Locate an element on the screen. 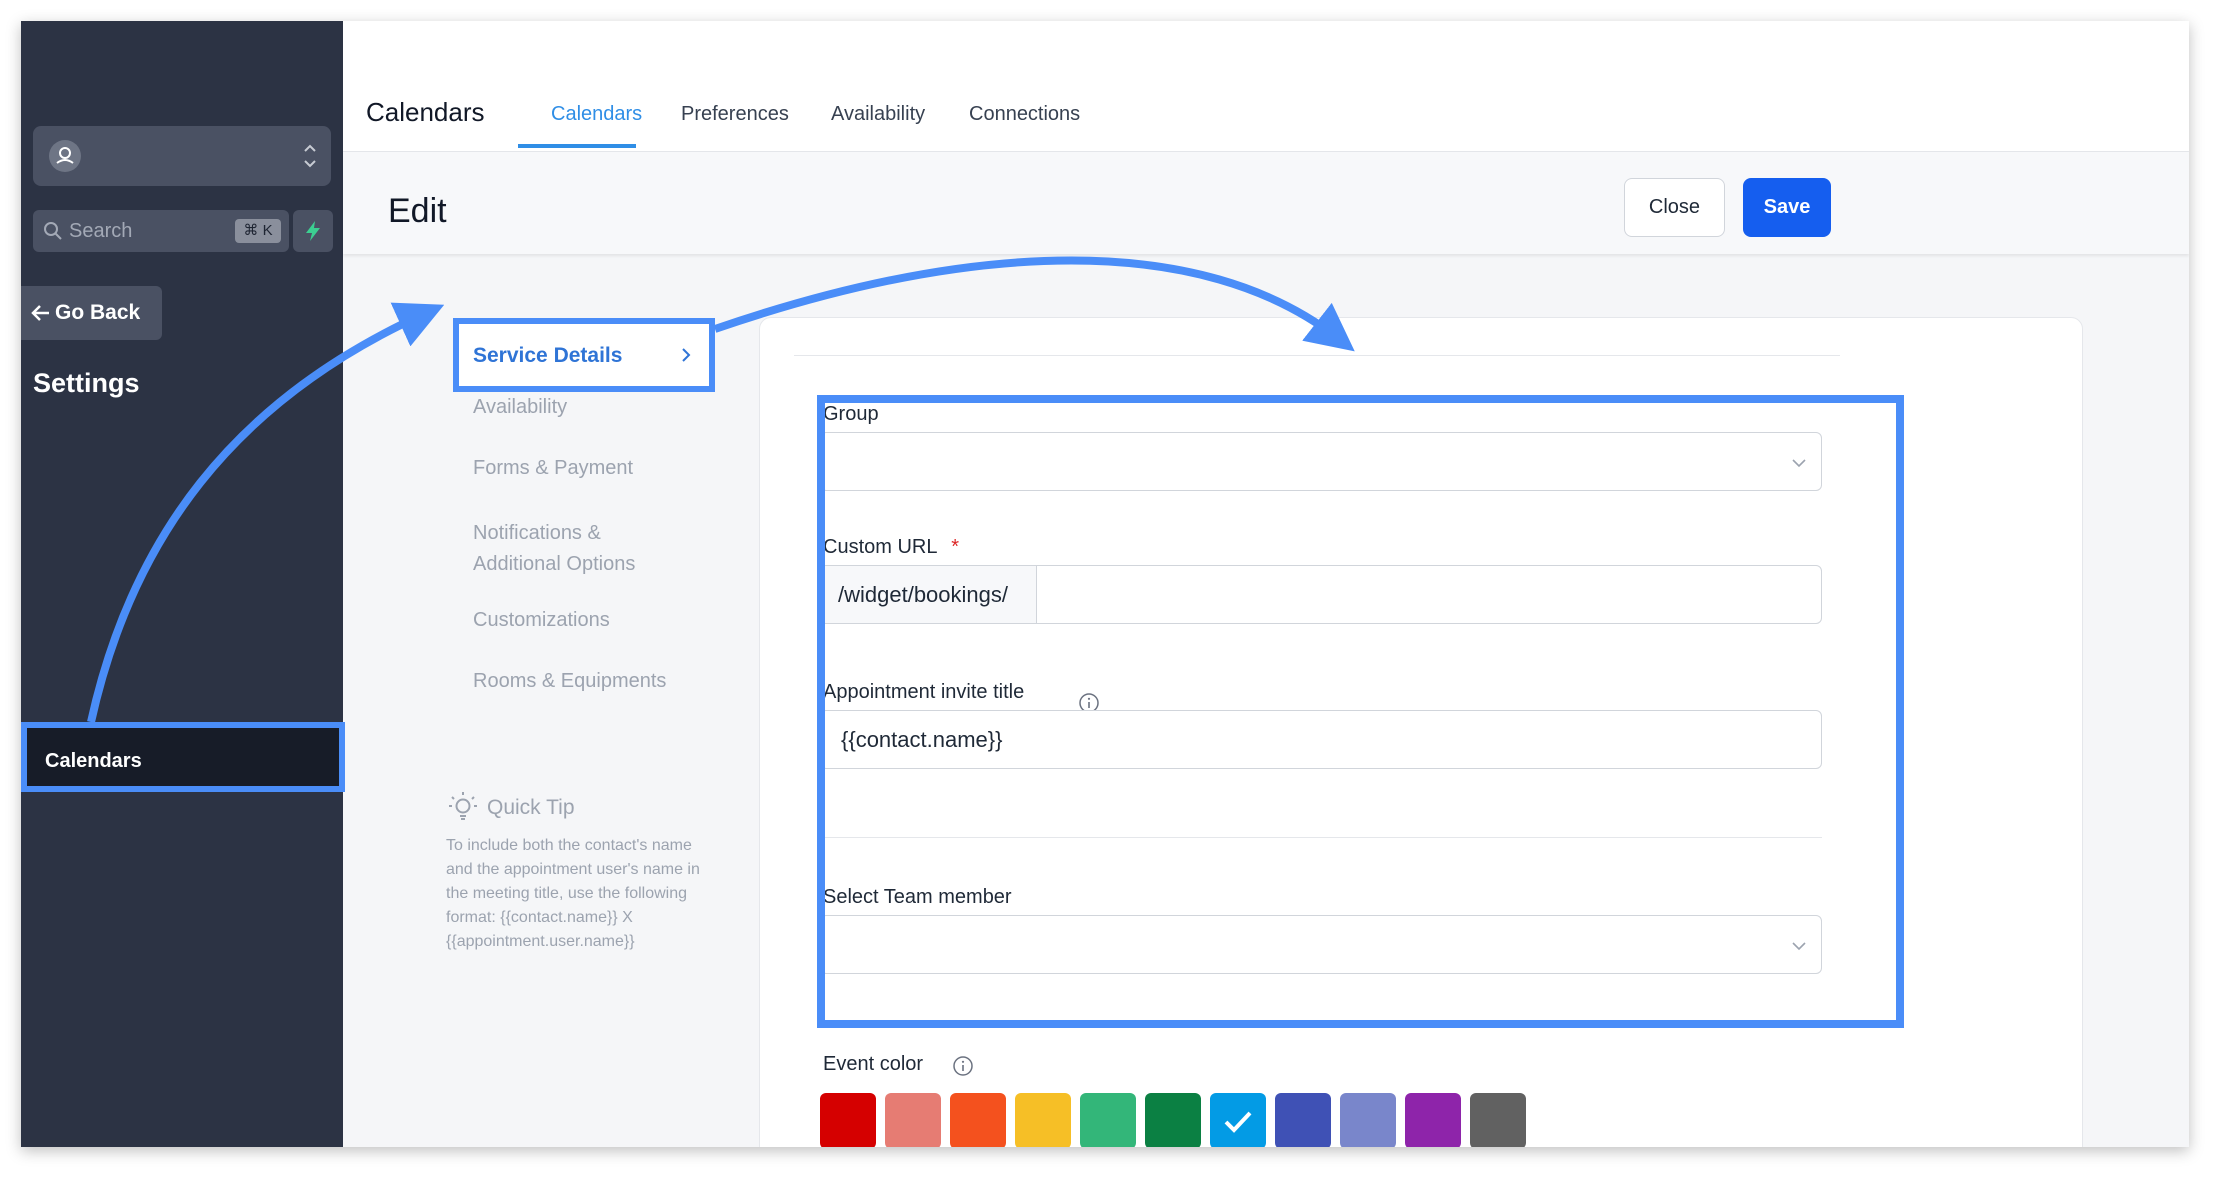  arrow-to-form-fields is located at coordinates (1034, 304).